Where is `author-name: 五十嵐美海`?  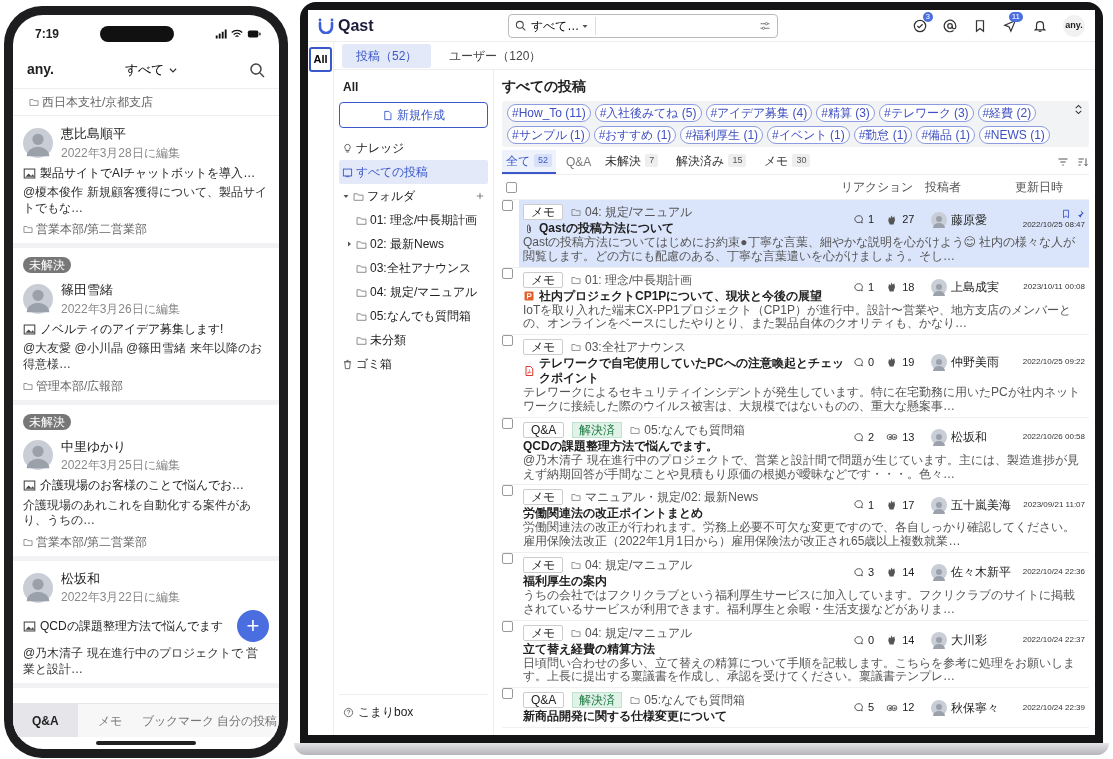 author-name: 五十嵐美海 is located at coordinates (981, 504).